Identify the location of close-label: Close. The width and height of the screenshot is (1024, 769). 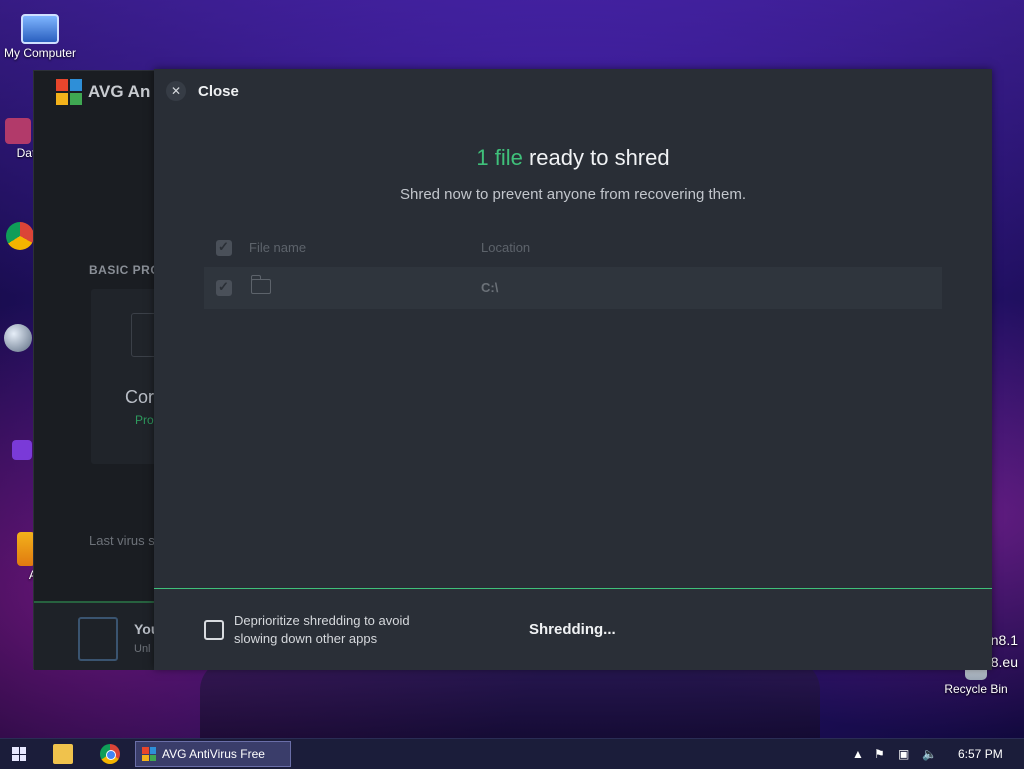
(218, 91).